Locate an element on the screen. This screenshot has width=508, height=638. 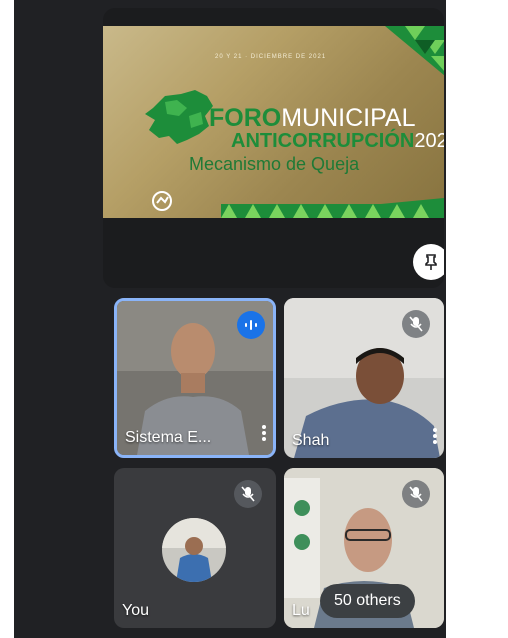
participant-name: Shah is located at coordinates (311, 440).